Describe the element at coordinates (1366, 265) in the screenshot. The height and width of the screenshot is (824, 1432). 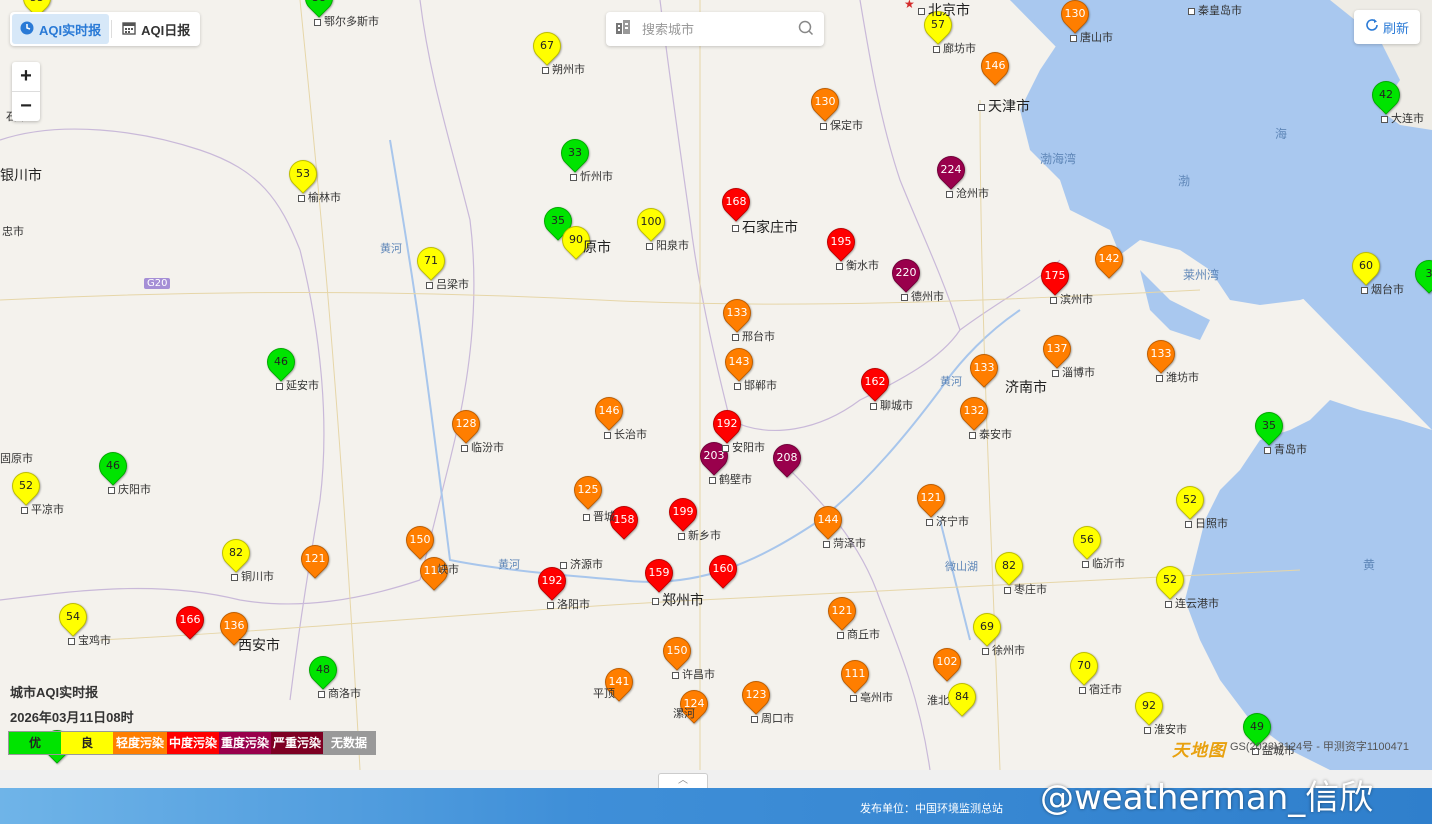
I see `aqi-value: 60` at that location.